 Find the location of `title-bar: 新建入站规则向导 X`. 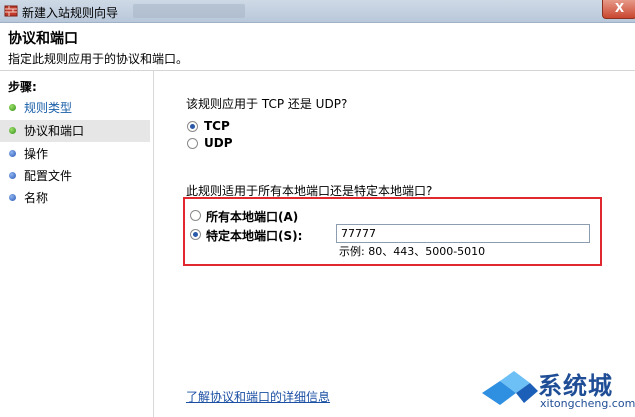

title-bar: 新建入站规则向导 X is located at coordinates (317, 11).